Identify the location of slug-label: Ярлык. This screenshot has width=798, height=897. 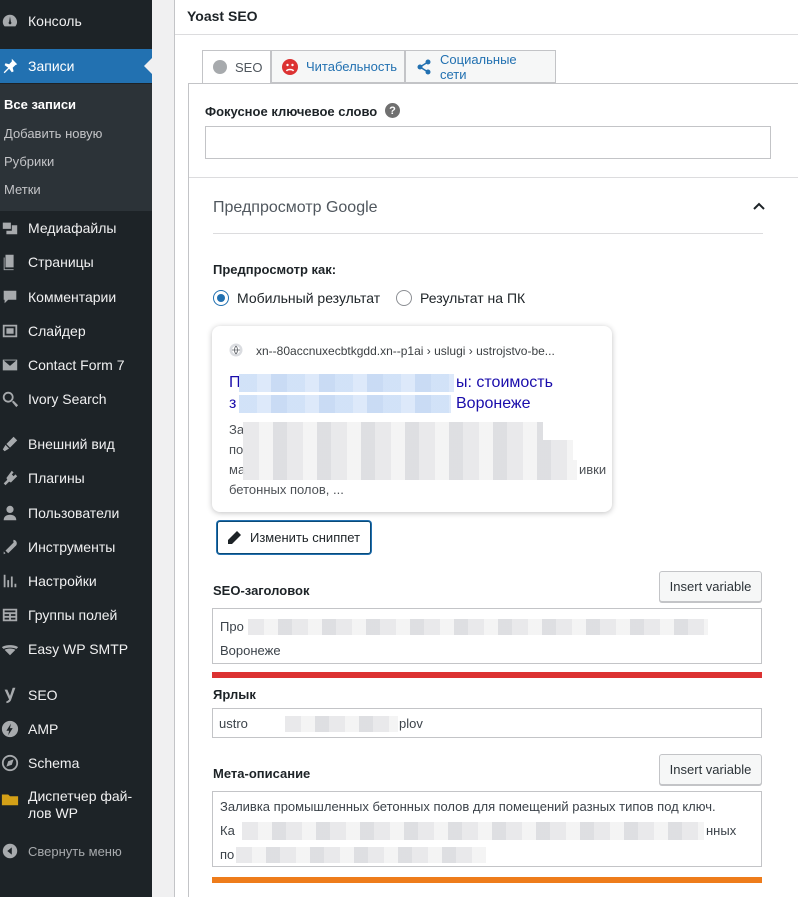
(234, 694).